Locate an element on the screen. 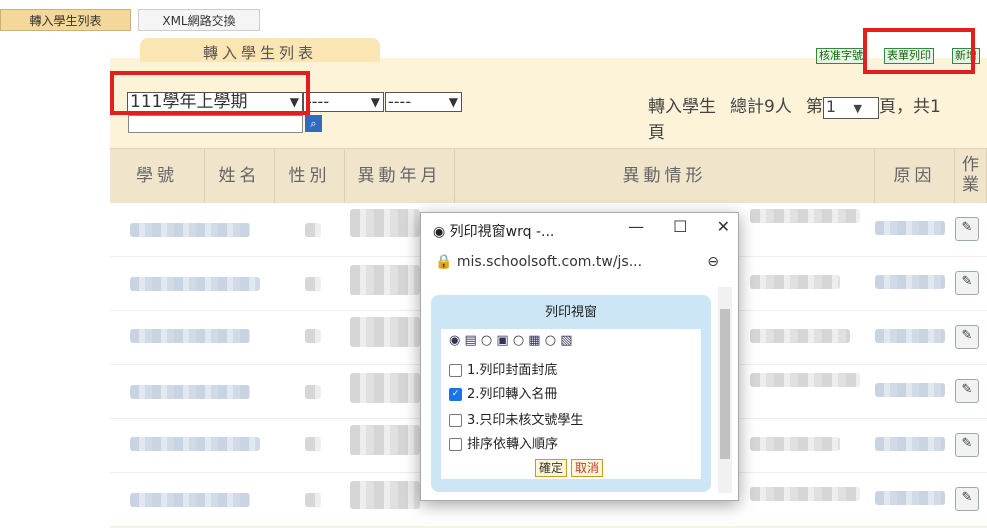  col-change-status: 異動情形 is located at coordinates (665, 176).